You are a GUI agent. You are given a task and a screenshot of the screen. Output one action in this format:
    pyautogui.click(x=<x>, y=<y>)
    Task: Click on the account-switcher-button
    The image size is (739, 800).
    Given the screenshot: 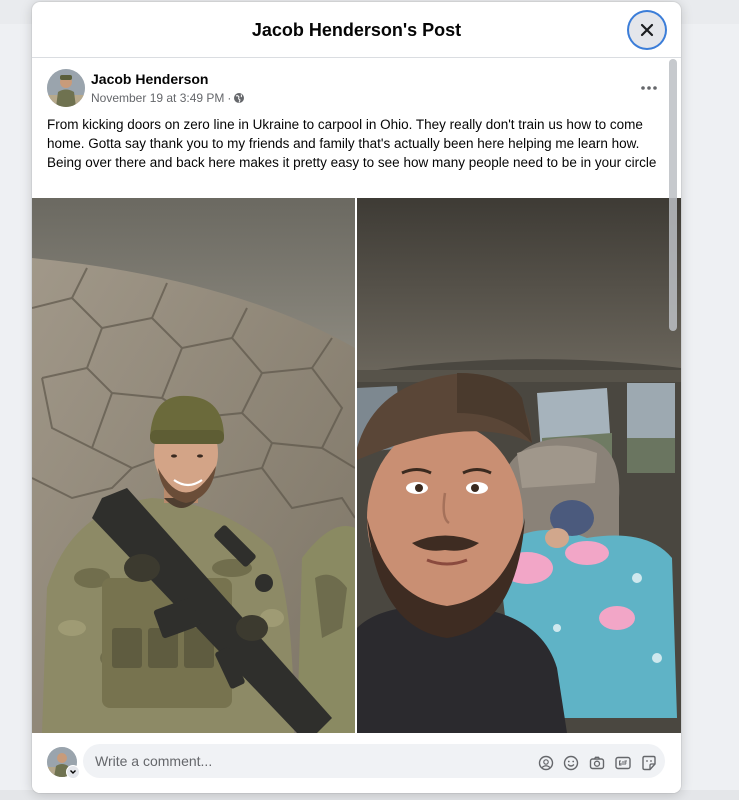 What is the action you would take?
    pyautogui.click(x=73, y=772)
    